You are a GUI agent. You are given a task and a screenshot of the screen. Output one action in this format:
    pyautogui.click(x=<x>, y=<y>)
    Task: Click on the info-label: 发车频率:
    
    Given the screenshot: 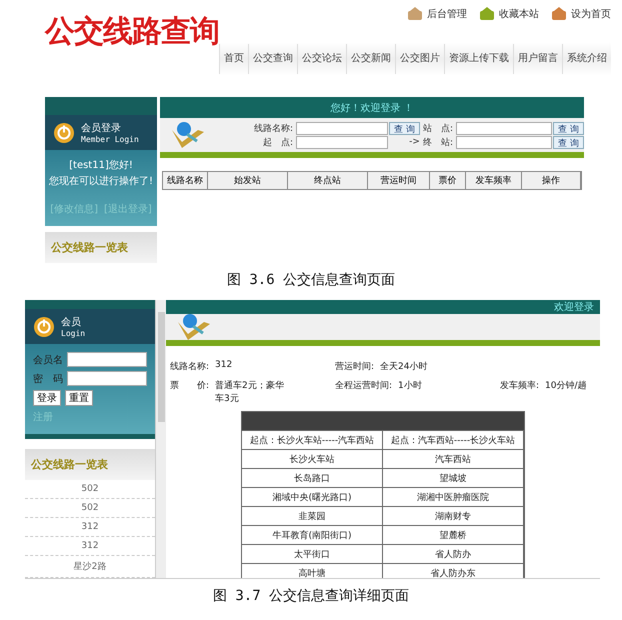 What is the action you would take?
    pyautogui.click(x=520, y=386)
    